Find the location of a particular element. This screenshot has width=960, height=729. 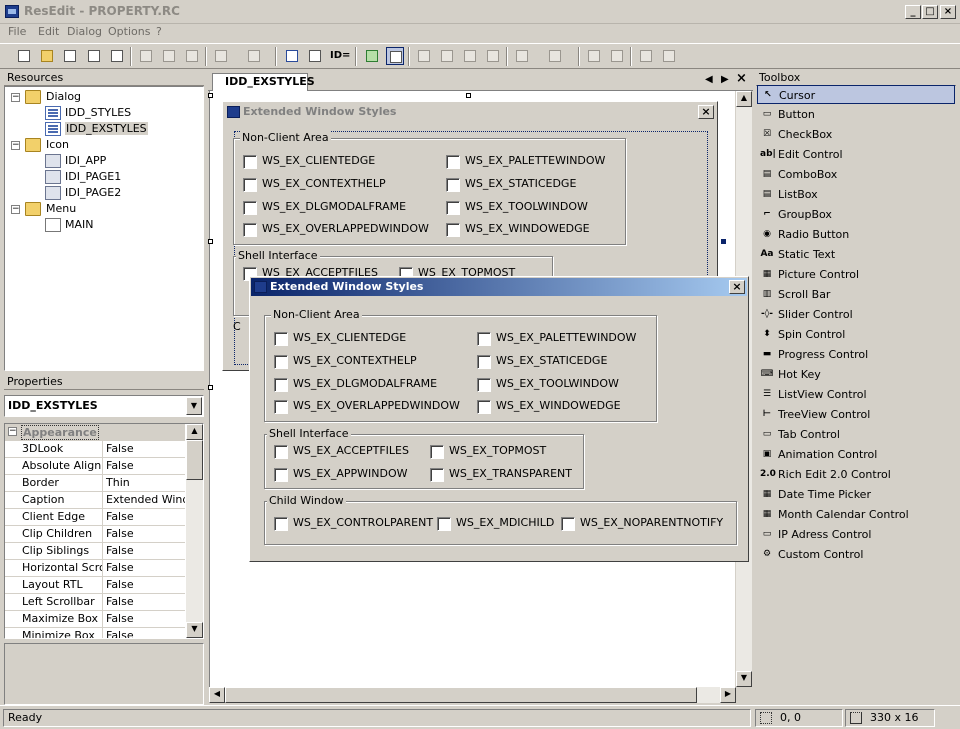

toolbox-item-button: ▭ Button is located at coordinates (856, 114).